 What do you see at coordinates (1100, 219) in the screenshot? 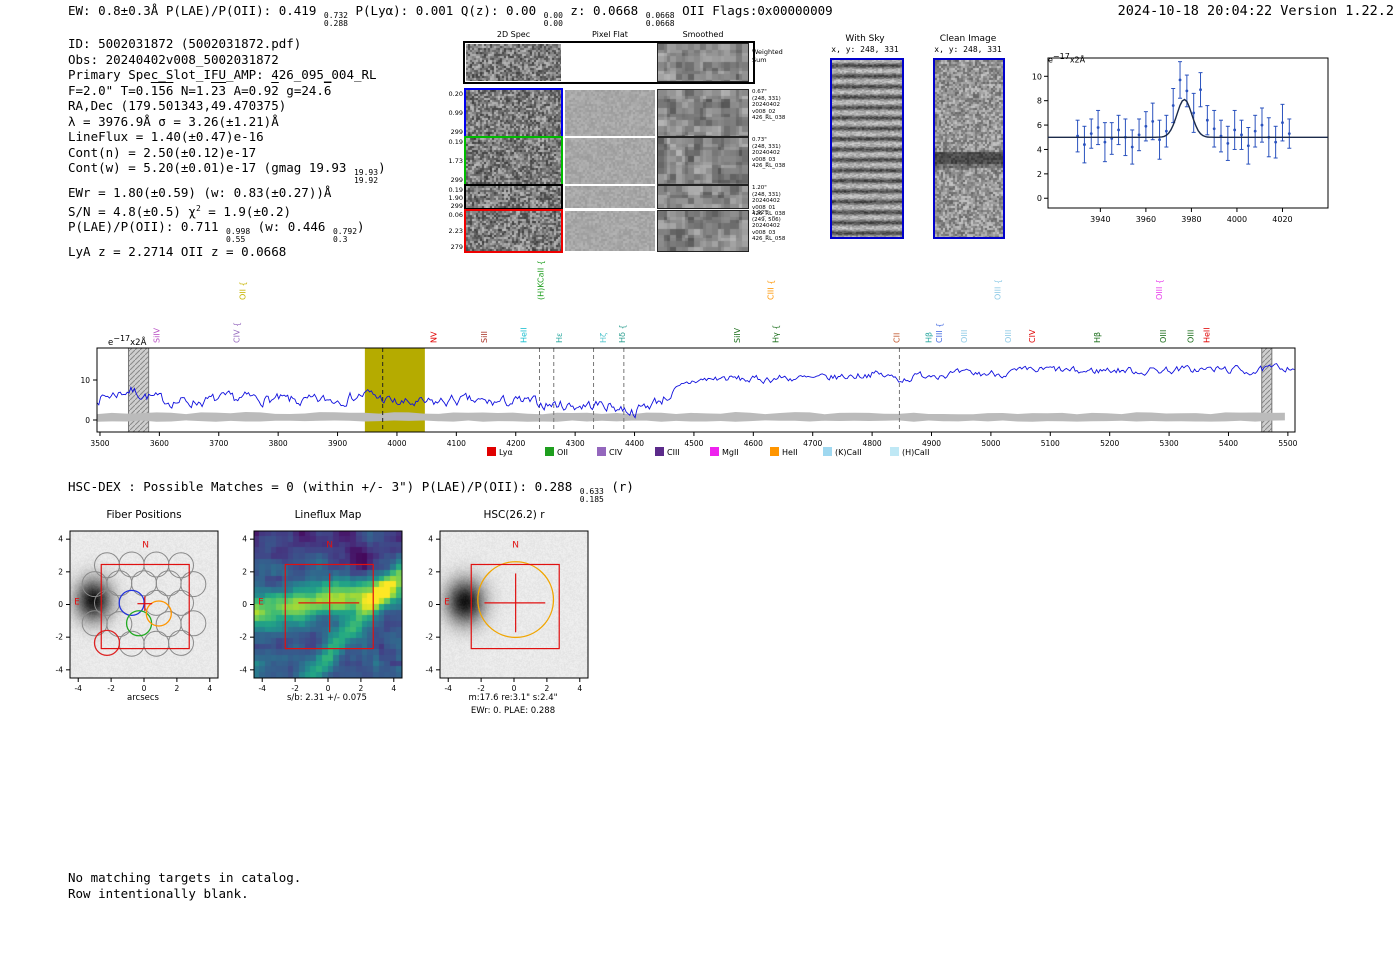
I see `x-tick-label: 3940` at bounding box center [1100, 219].